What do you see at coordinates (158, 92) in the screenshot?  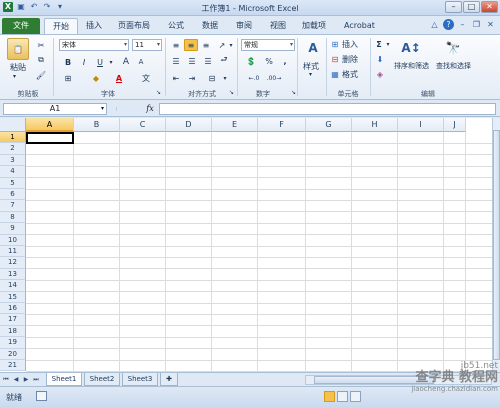 I see `font-dialog-launcher-icon: ↘` at bounding box center [158, 92].